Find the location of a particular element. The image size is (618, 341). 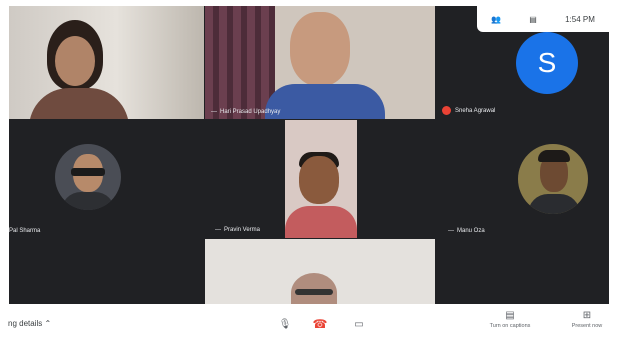

people-icon: 👥 is located at coordinates (496, 19).